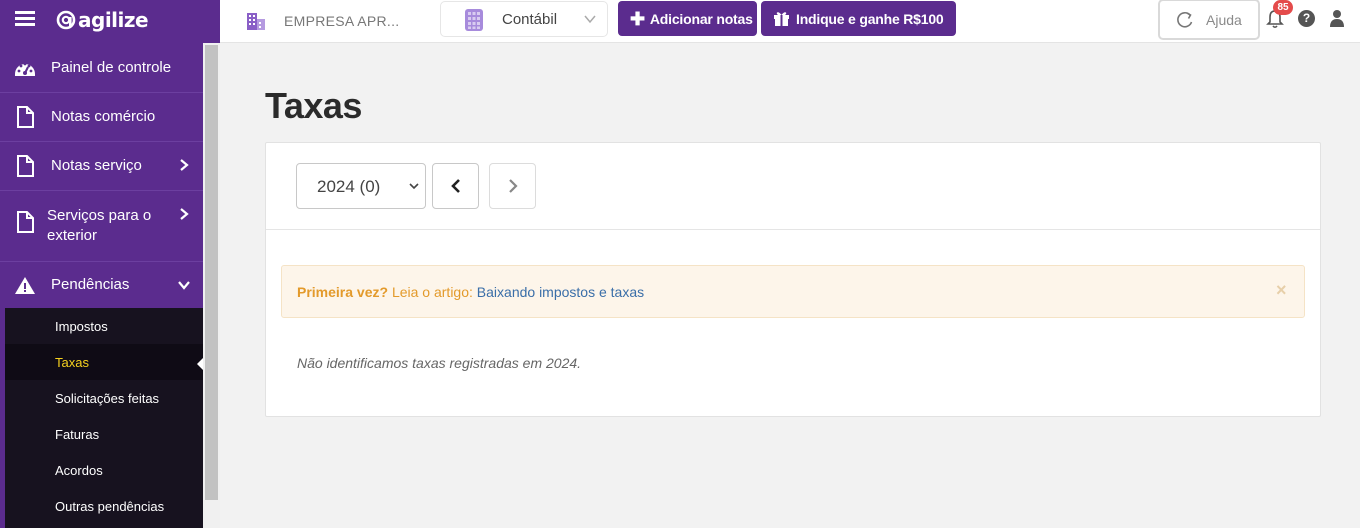 This screenshot has width=1360, height=528. I want to click on alert-strong-text: Primeira vez?, so click(343, 292).